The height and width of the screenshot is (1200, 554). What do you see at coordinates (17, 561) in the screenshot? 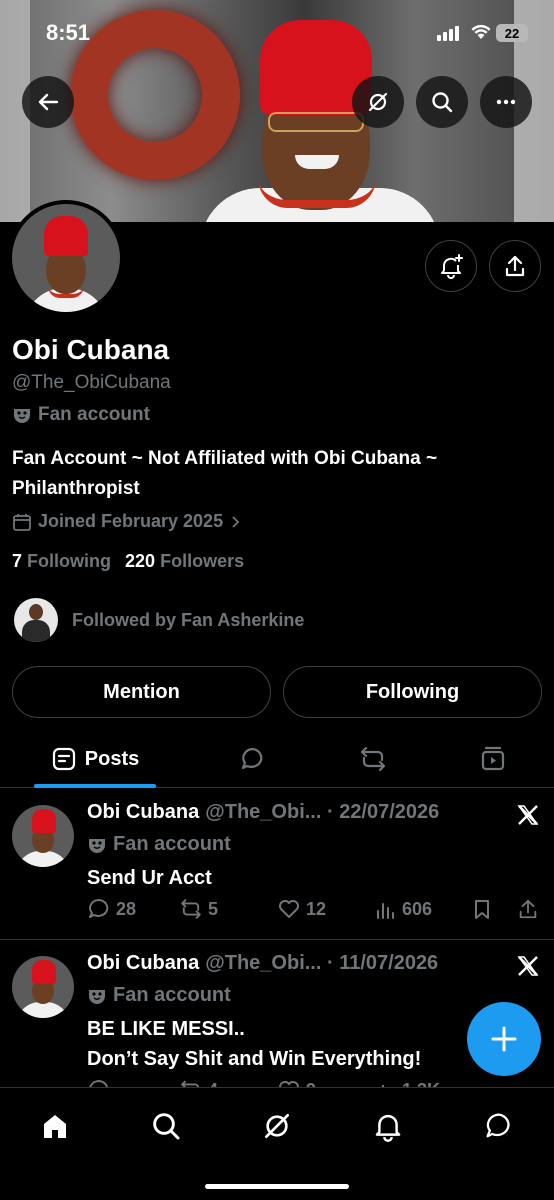
I see `following-count: 7` at bounding box center [17, 561].